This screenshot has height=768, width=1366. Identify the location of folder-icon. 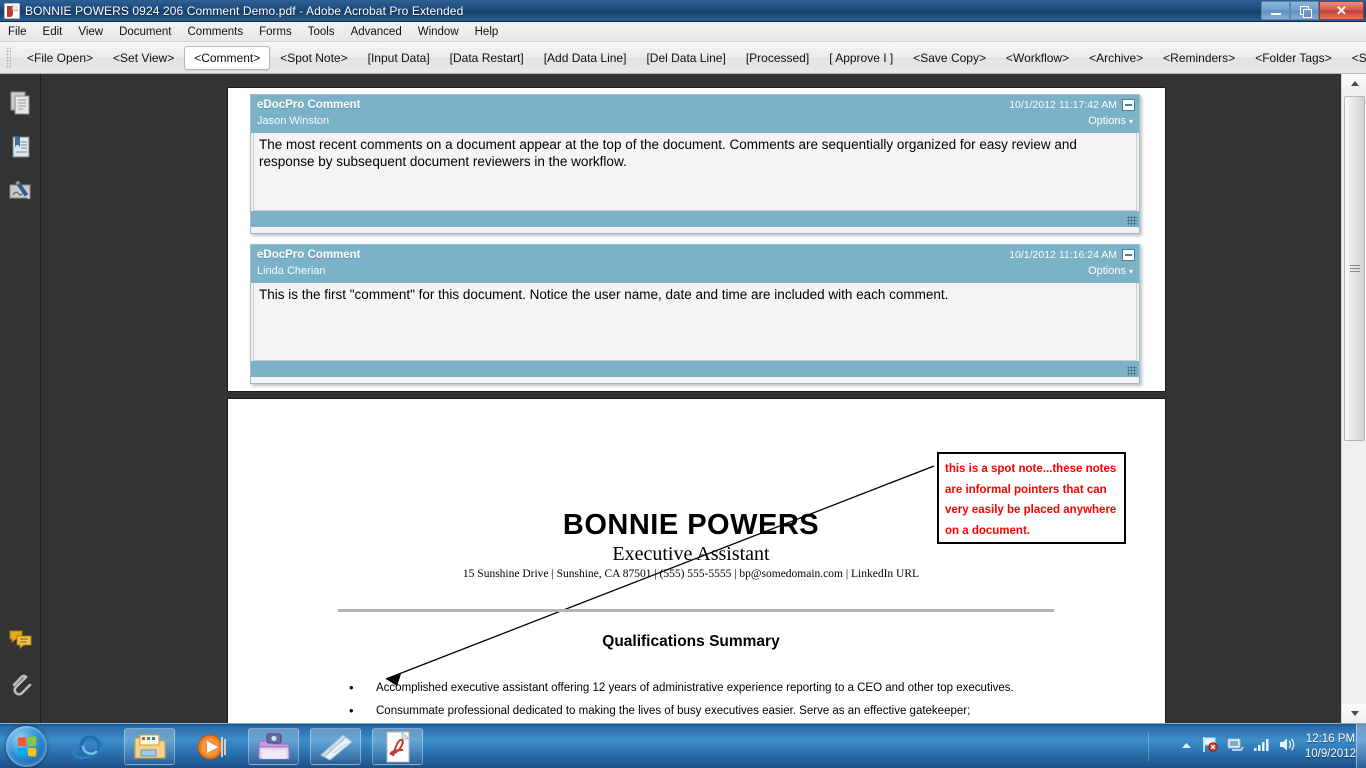
(149, 746).